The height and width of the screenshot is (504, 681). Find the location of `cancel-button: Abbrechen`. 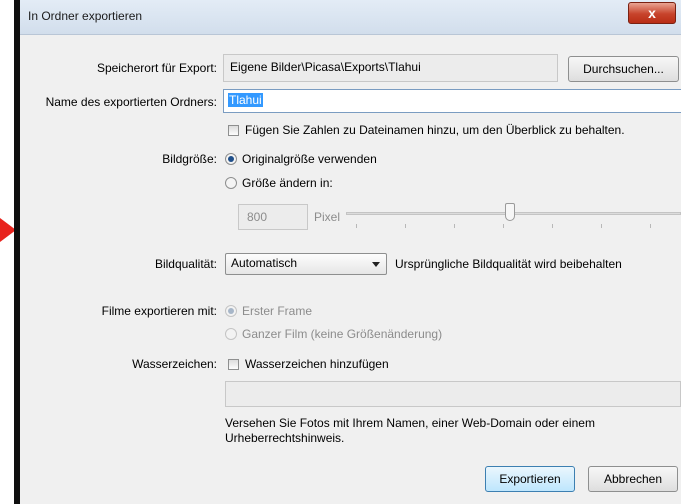

cancel-button: Abbrechen is located at coordinates (633, 479).